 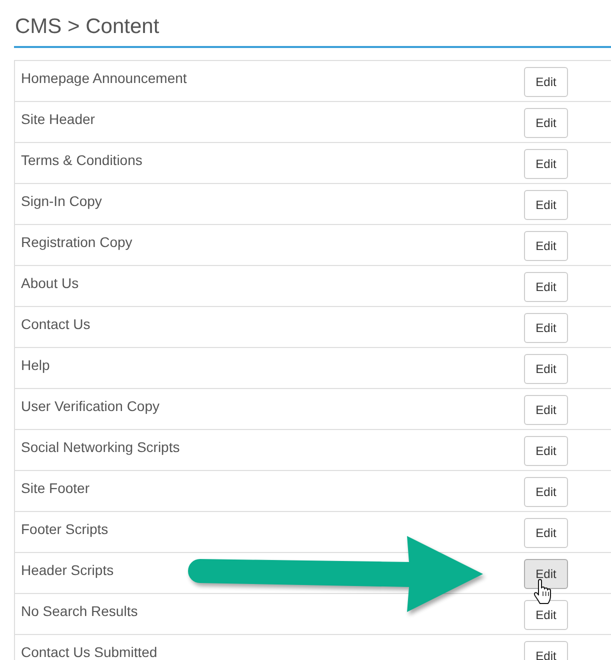 What do you see at coordinates (89, 651) in the screenshot?
I see `content-name: Contact Us Submitted` at bounding box center [89, 651].